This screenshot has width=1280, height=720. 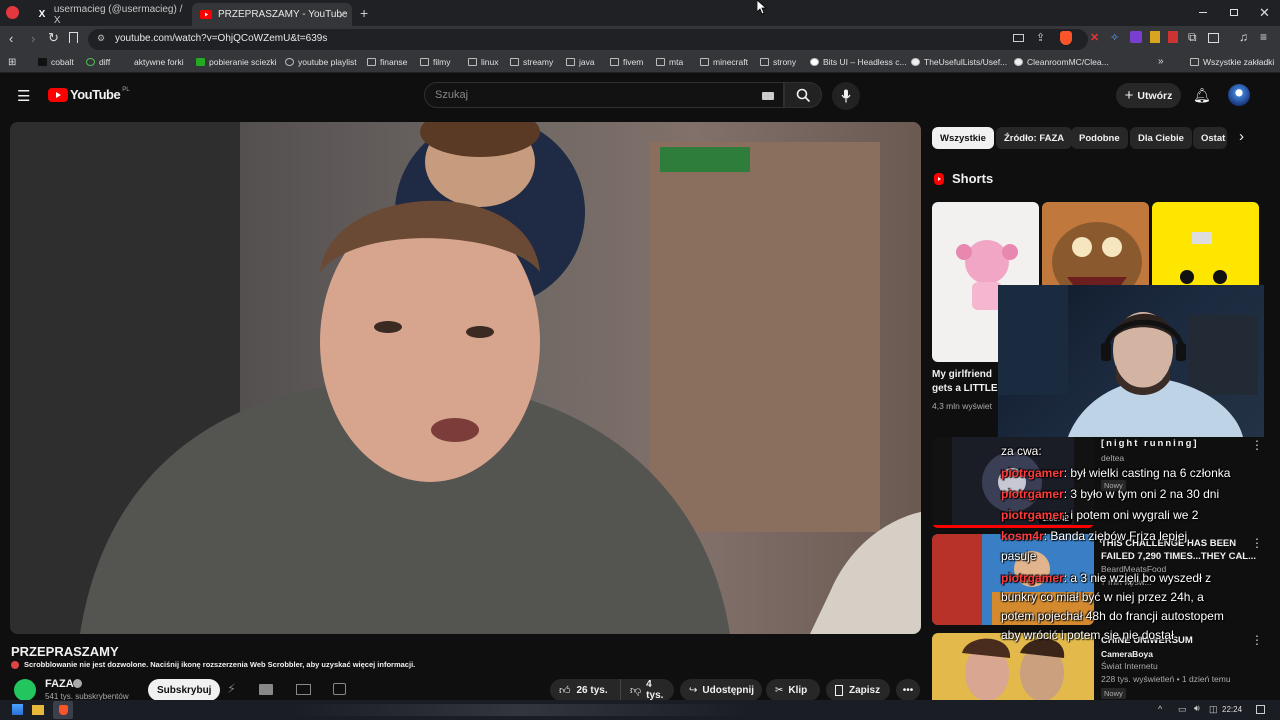 I want to click on bookmarks-overflow-button: », so click(x=1161, y=61).